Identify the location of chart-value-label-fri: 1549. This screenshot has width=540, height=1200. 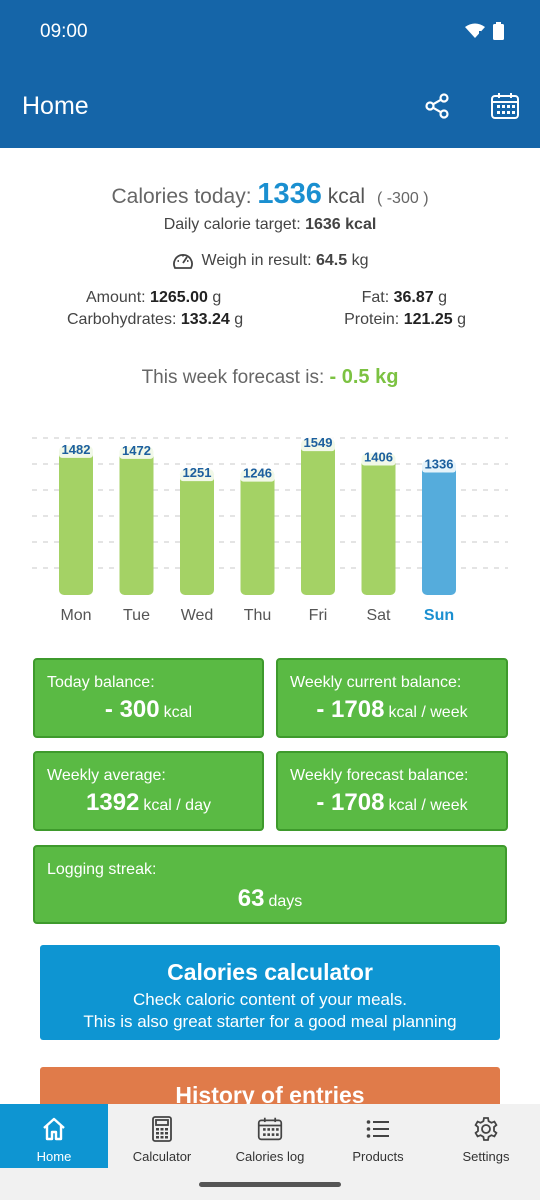
(318, 442).